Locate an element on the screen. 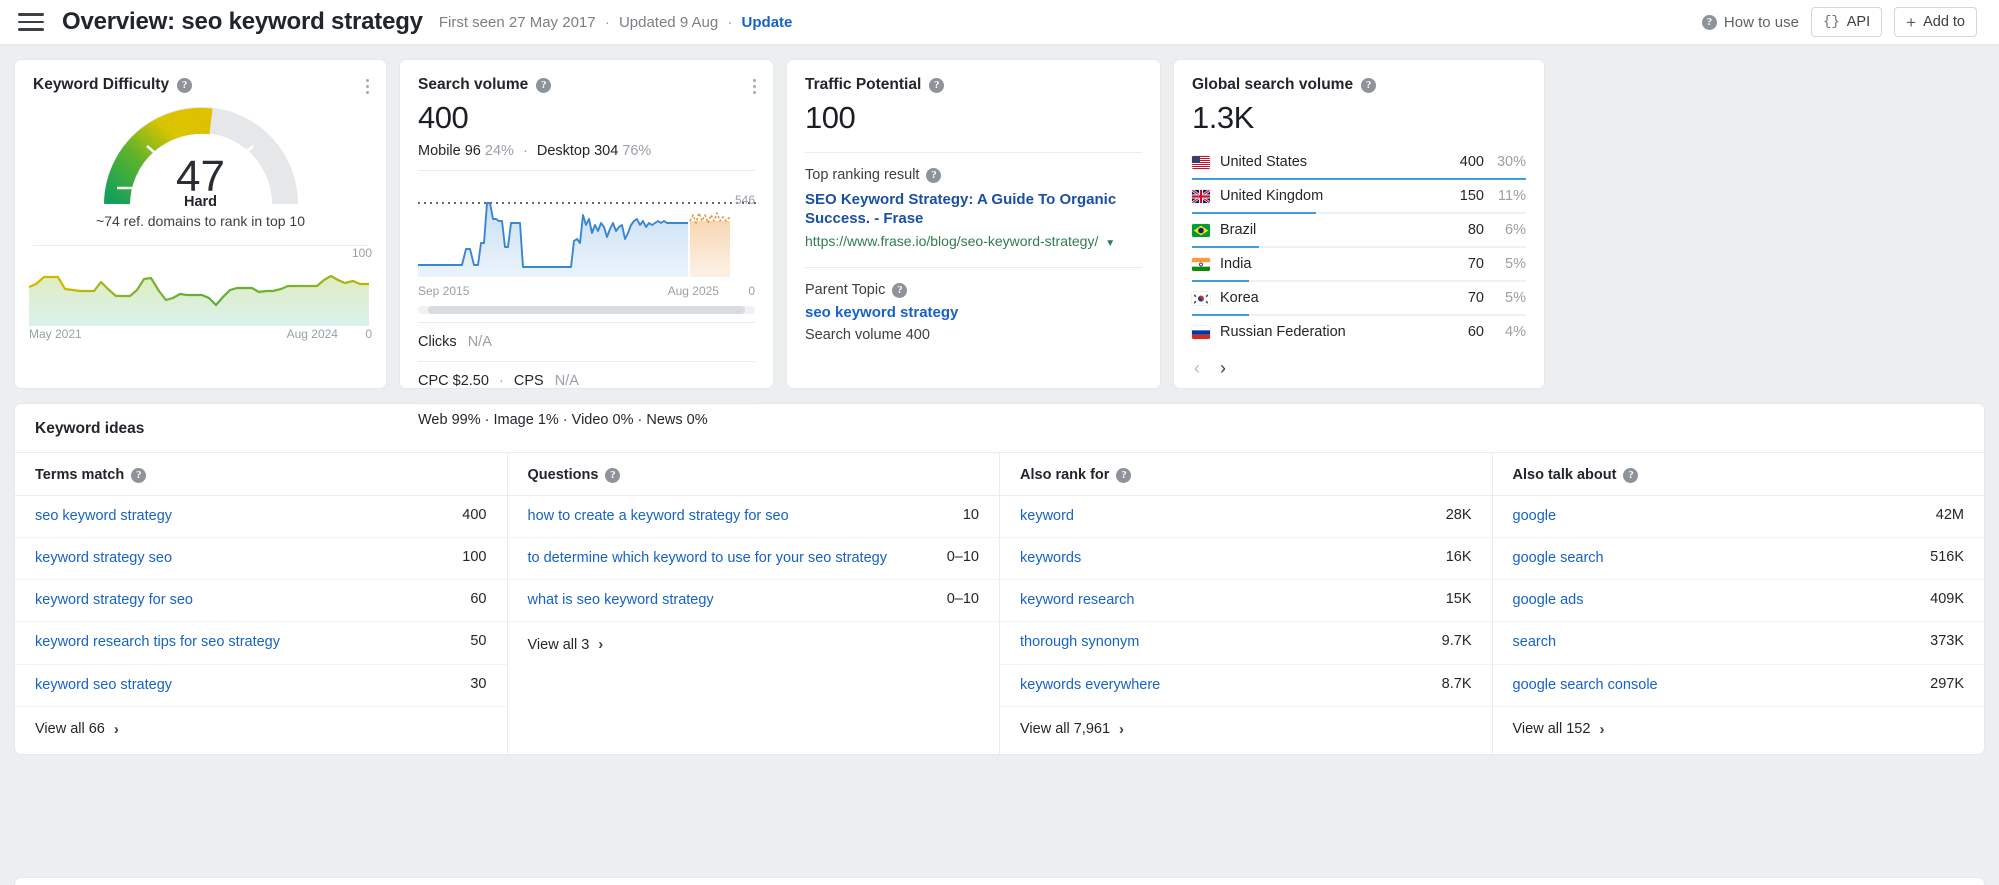 The width and height of the screenshot is (1999, 885). sv-chart-scrollbar is located at coordinates (586, 310).